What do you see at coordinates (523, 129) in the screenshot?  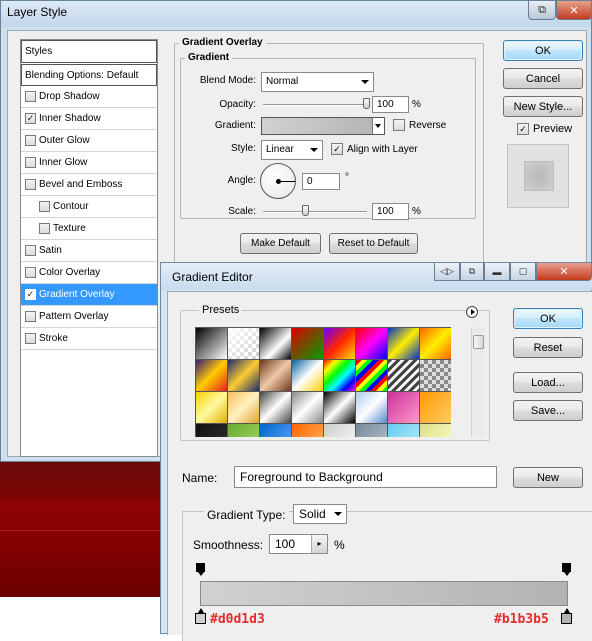 I see `preview-checkbox: ✓` at bounding box center [523, 129].